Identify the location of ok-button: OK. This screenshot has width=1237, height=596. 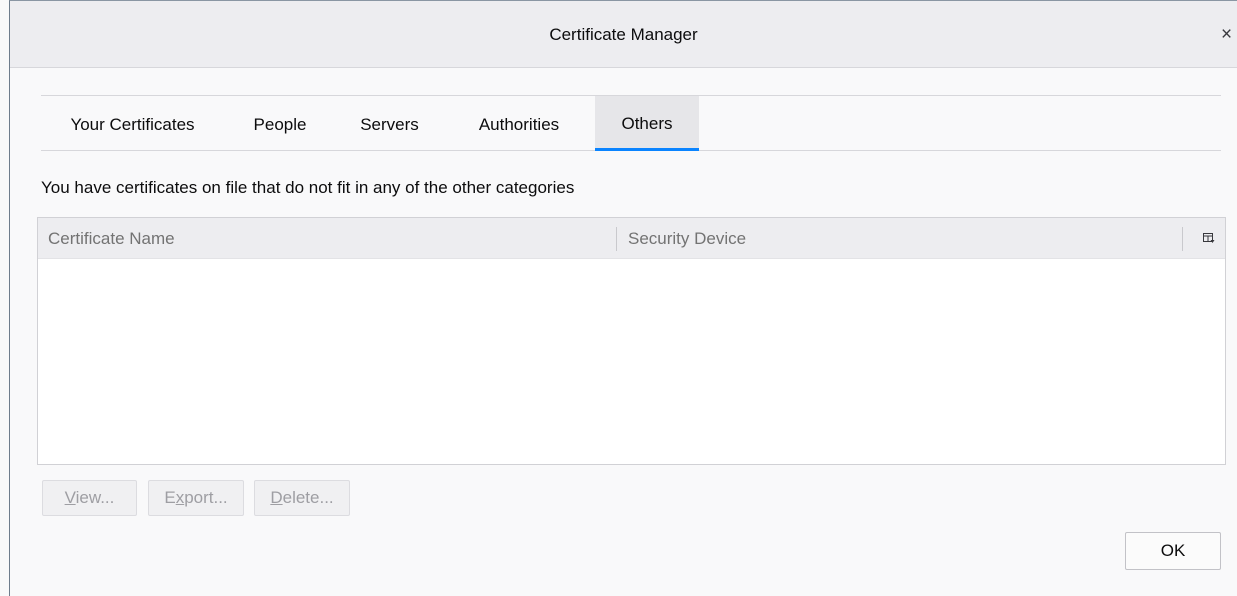
(1173, 551).